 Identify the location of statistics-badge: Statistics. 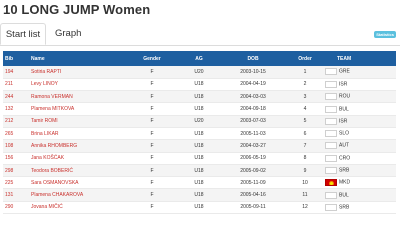
(385, 34).